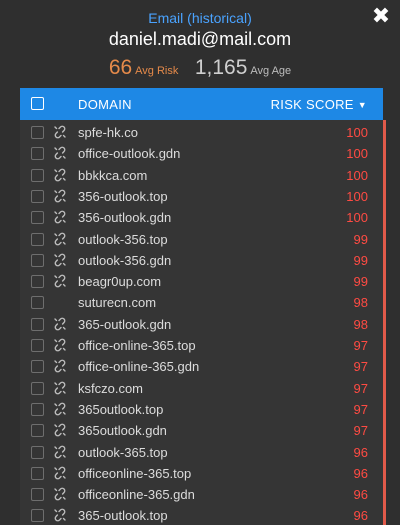  Describe the element at coordinates (201, 281) in the screenshot. I see `table-row: beagr0up.com 99` at that location.